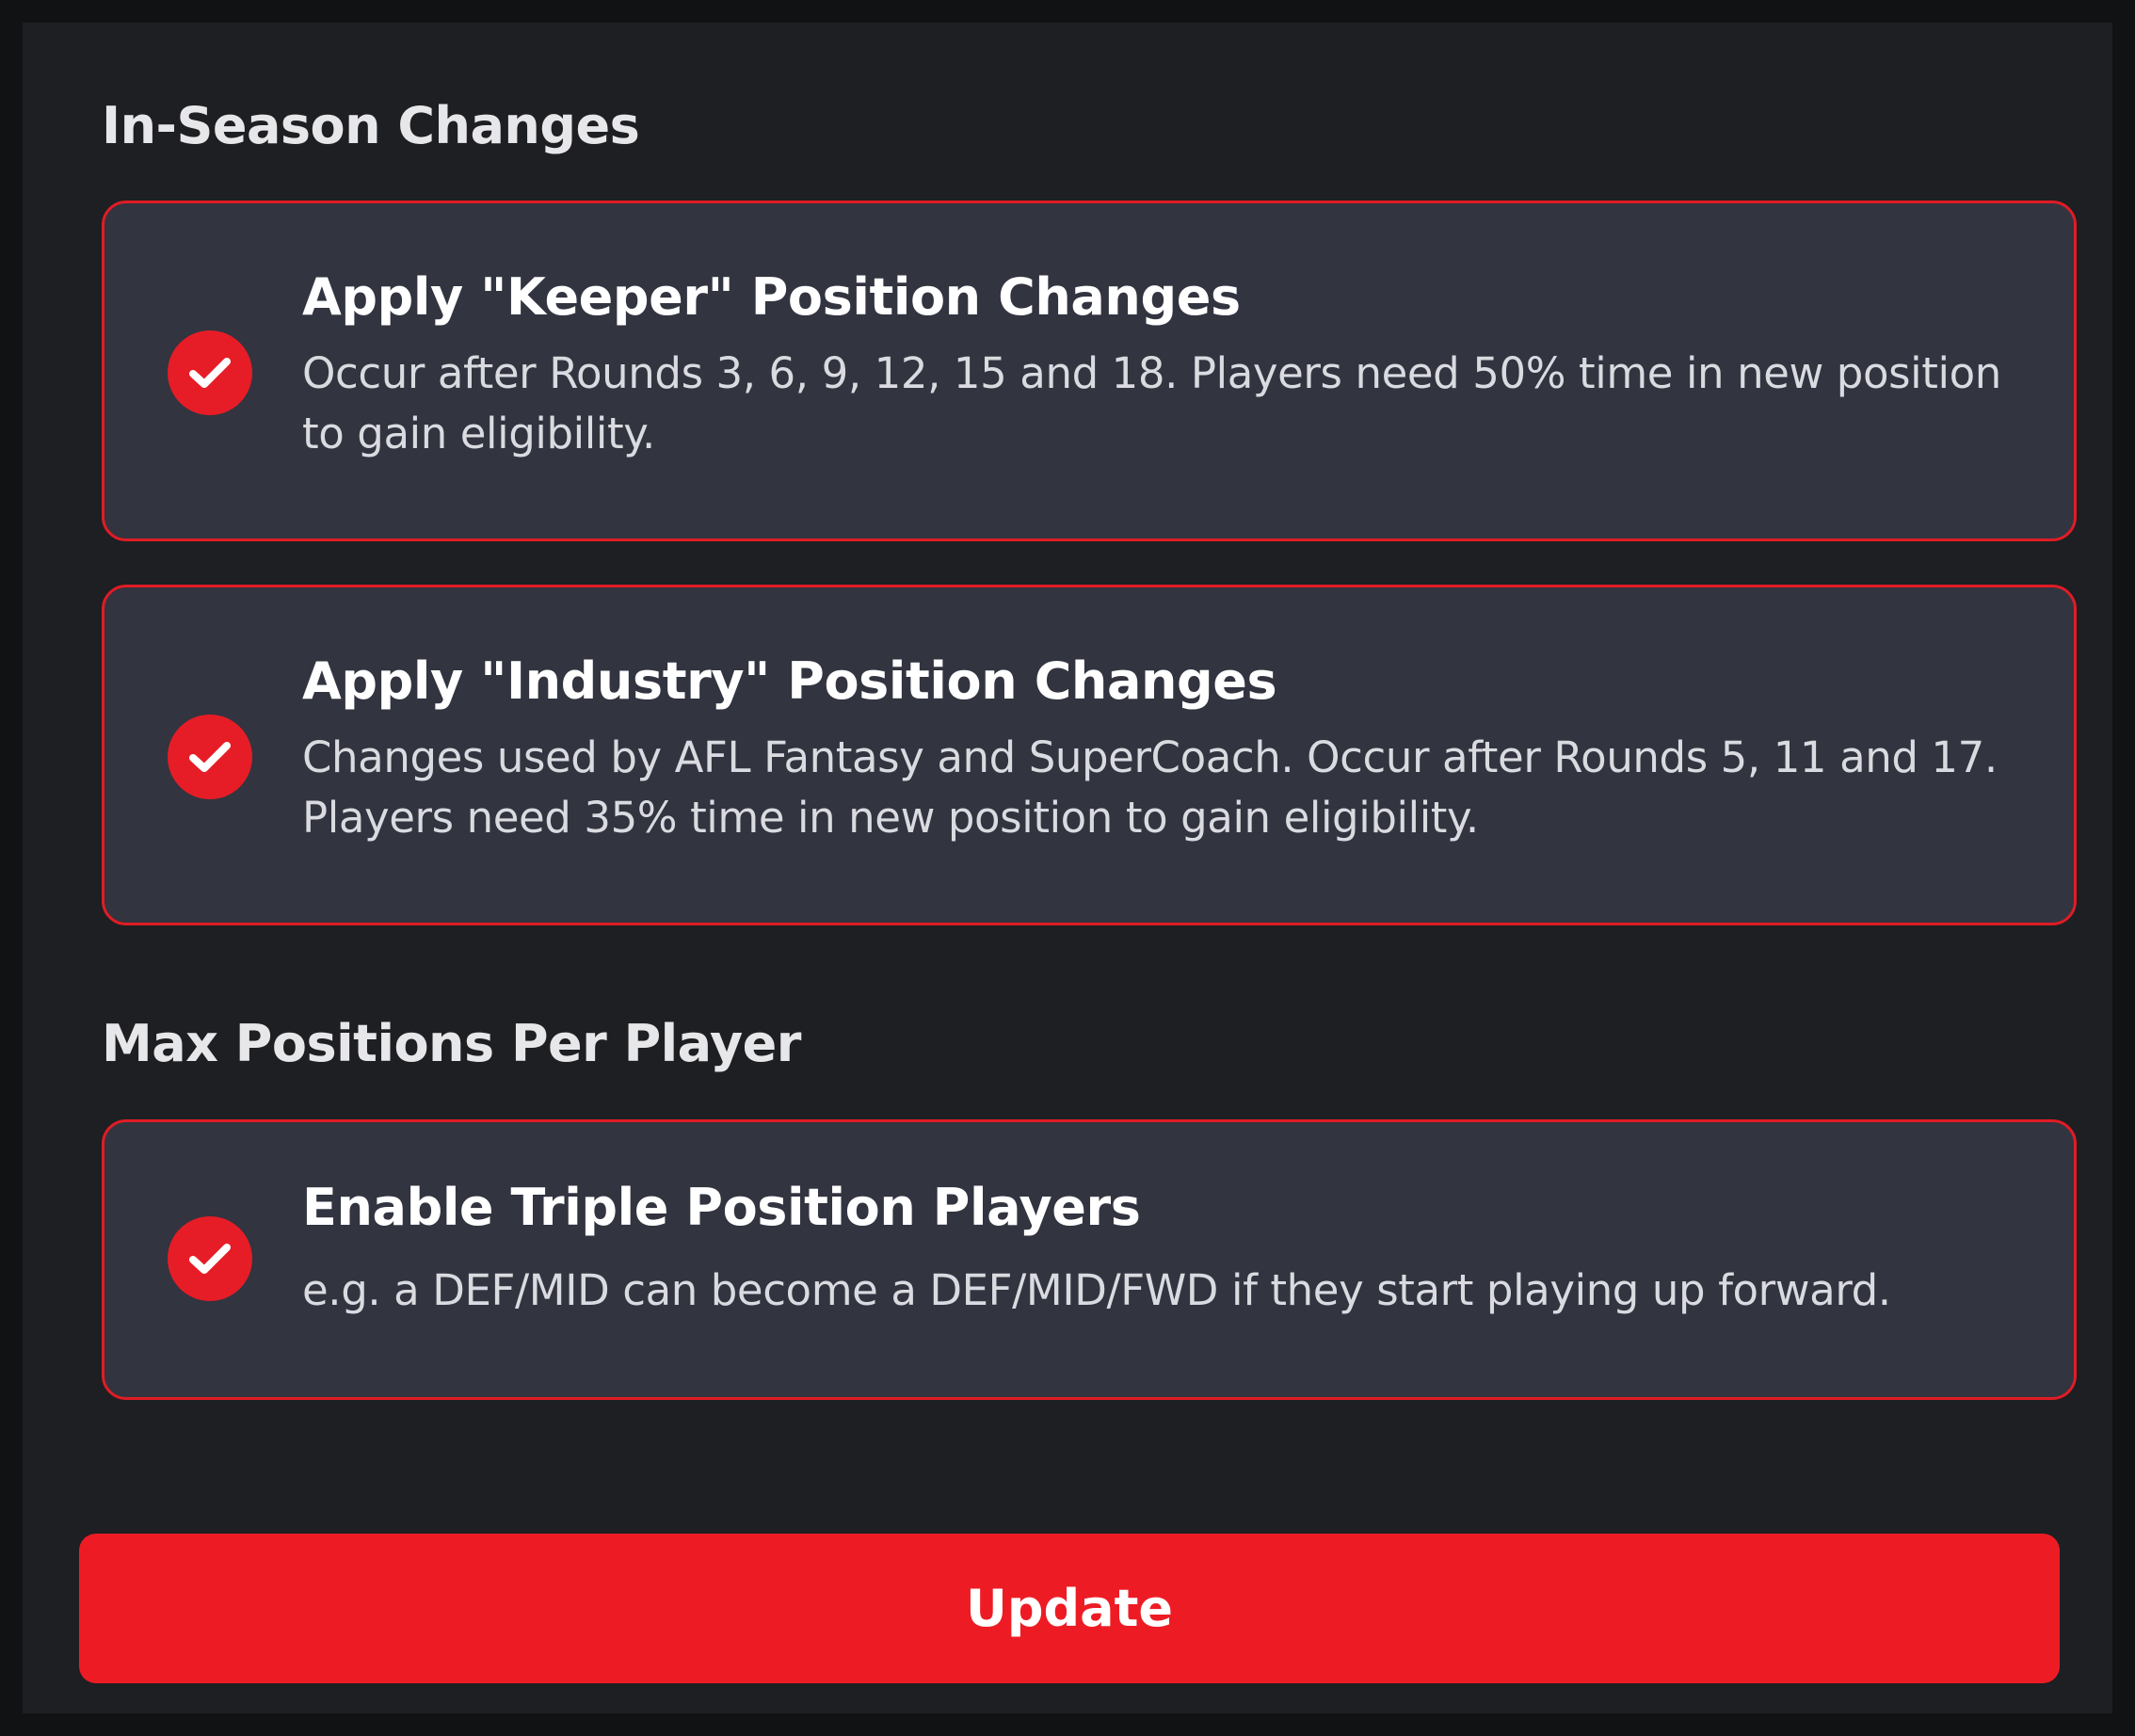 The width and height of the screenshot is (2135, 1736). Describe the element at coordinates (371, 126) in the screenshot. I see `section-title-in-season: In-Season Changes` at that location.